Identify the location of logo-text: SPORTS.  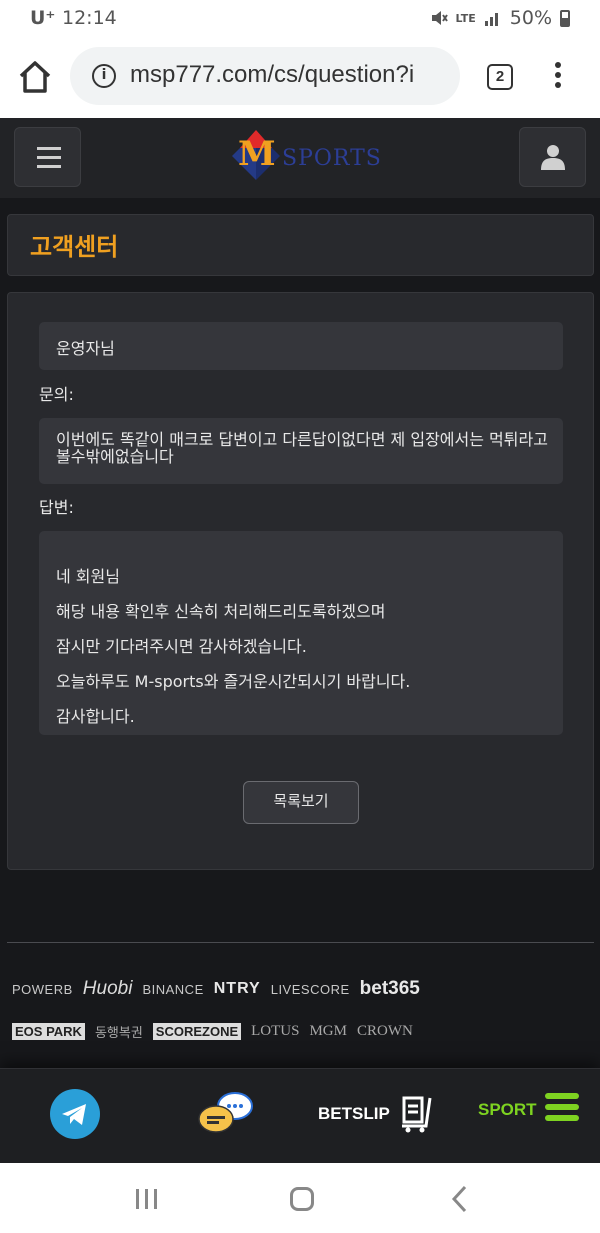
(332, 158).